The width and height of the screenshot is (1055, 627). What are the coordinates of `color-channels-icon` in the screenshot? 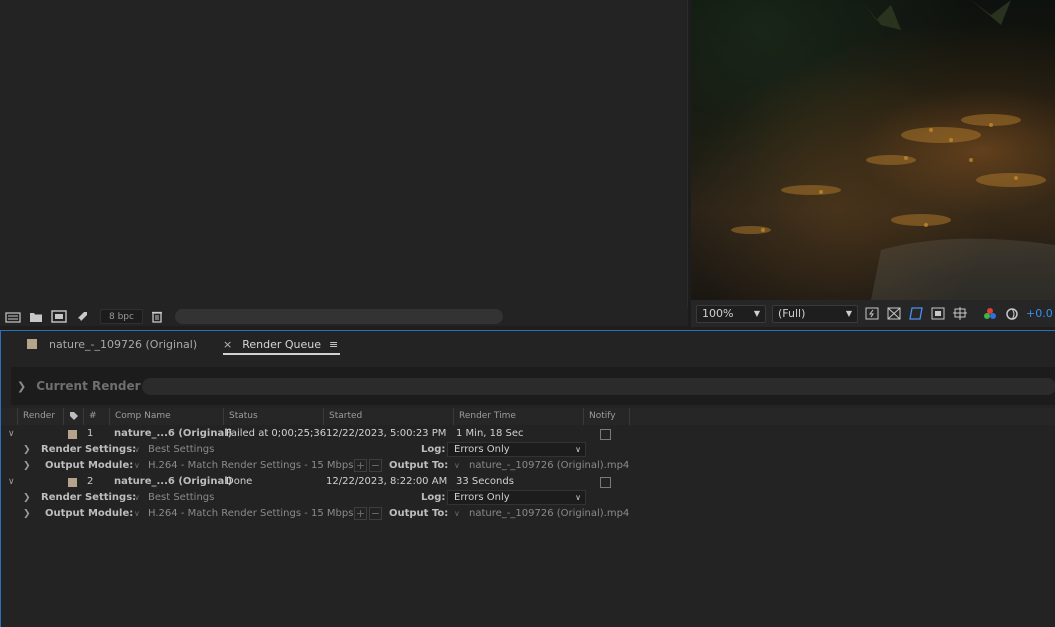 It's located at (990, 314).